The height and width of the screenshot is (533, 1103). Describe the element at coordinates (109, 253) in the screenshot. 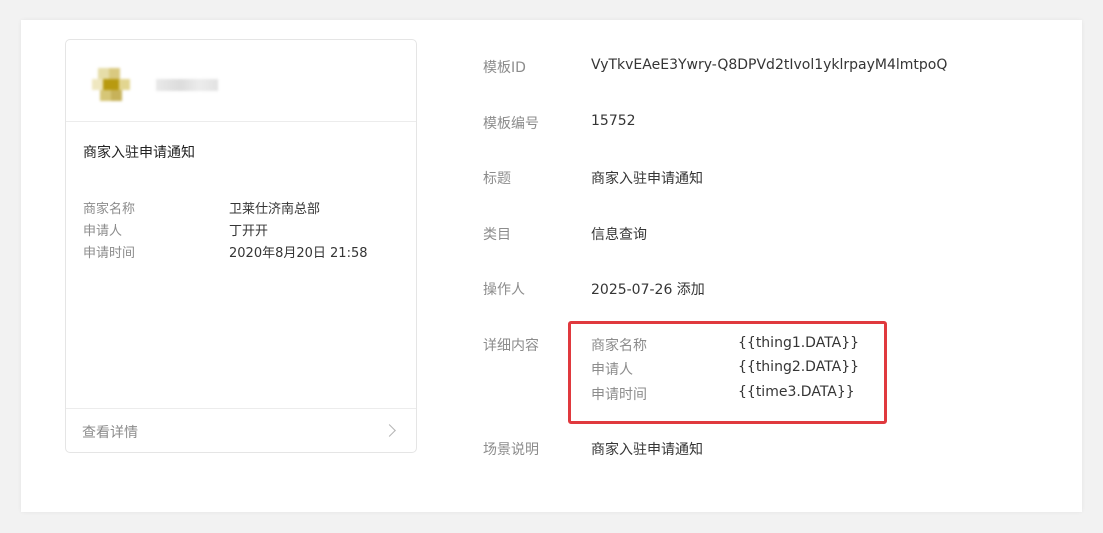

I see `preview-field-label: 申请时间` at that location.